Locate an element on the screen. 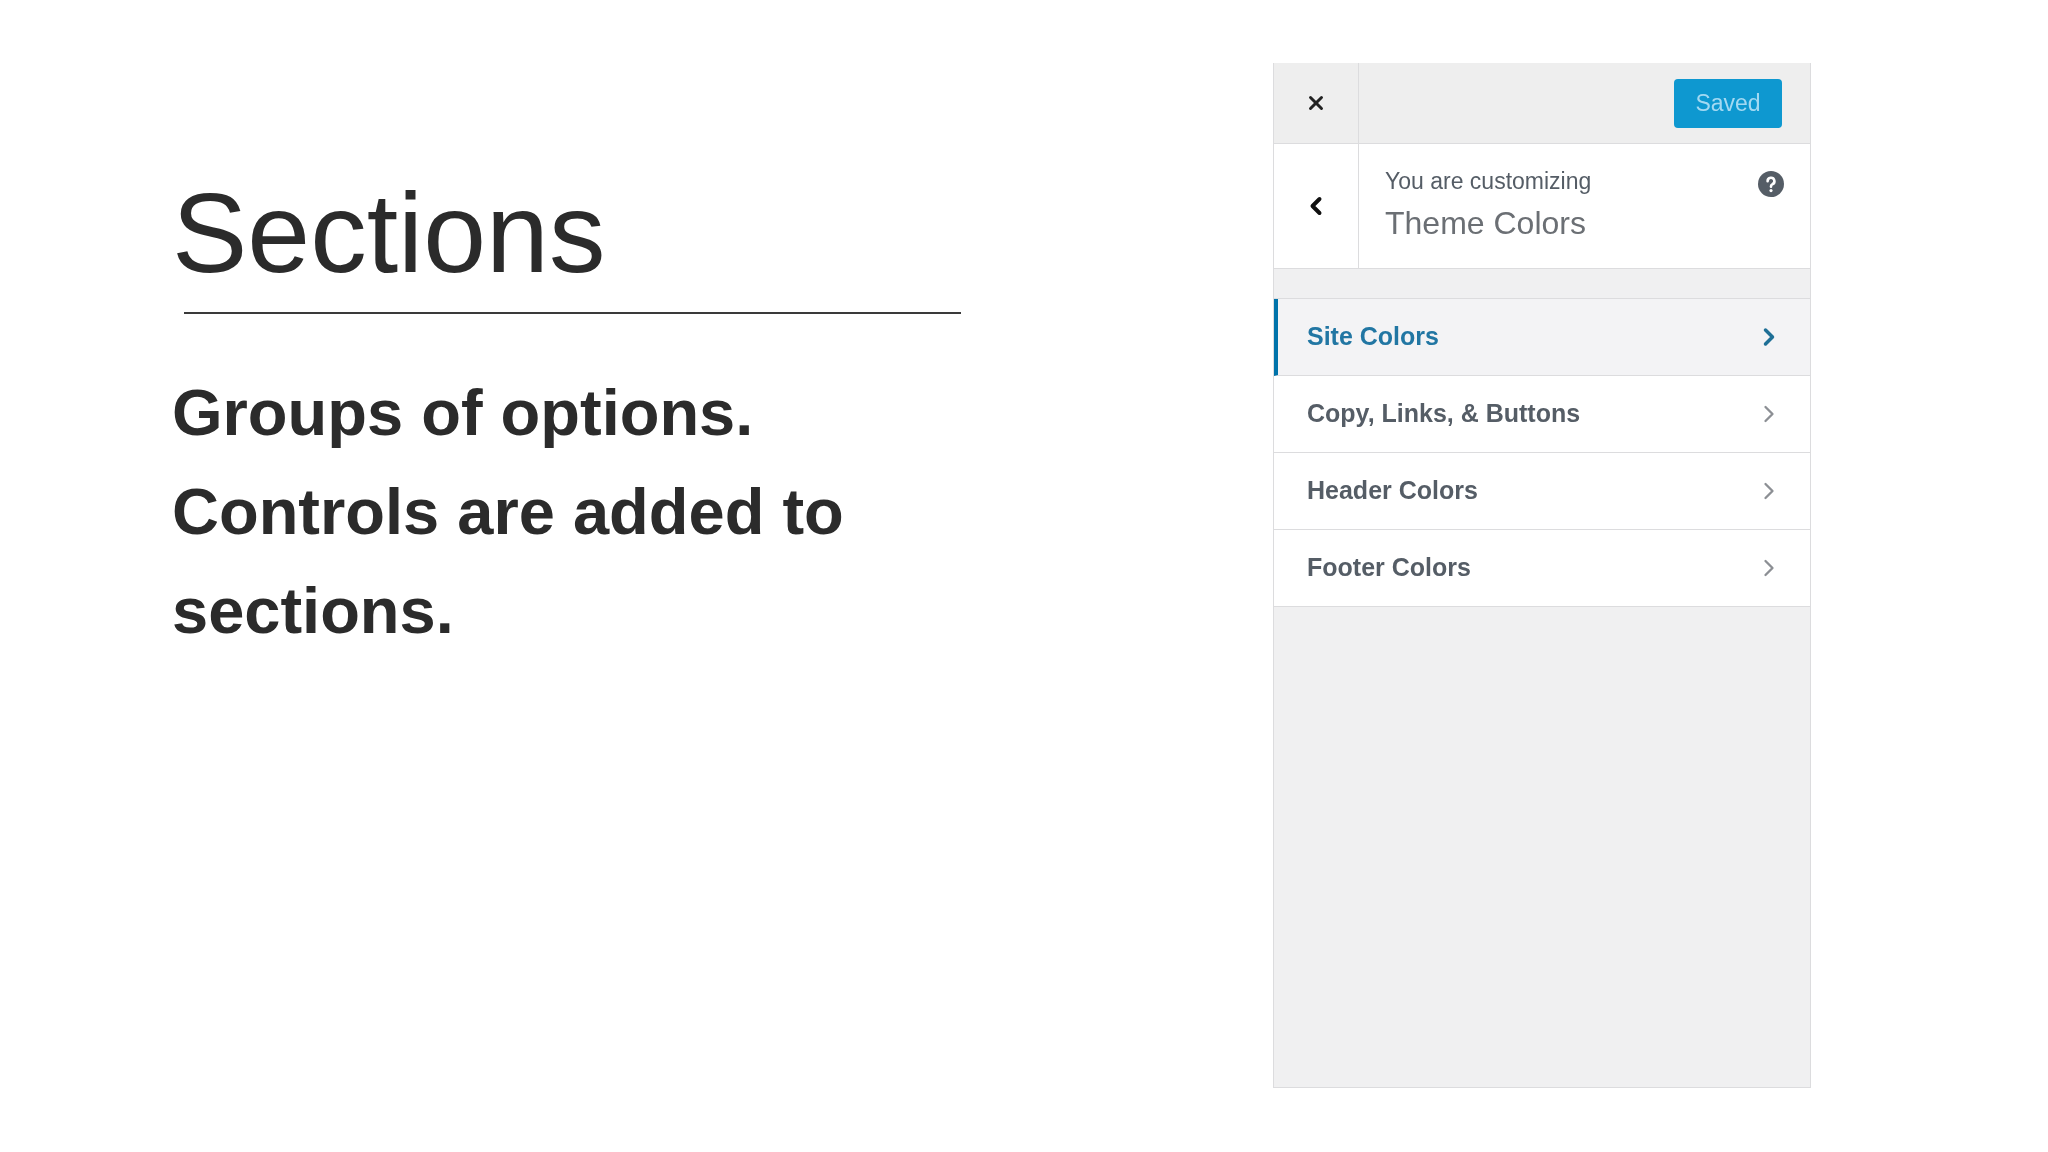 This screenshot has width=2048, height=1152. customizing-label: You are customizing is located at coordinates (1488, 181).